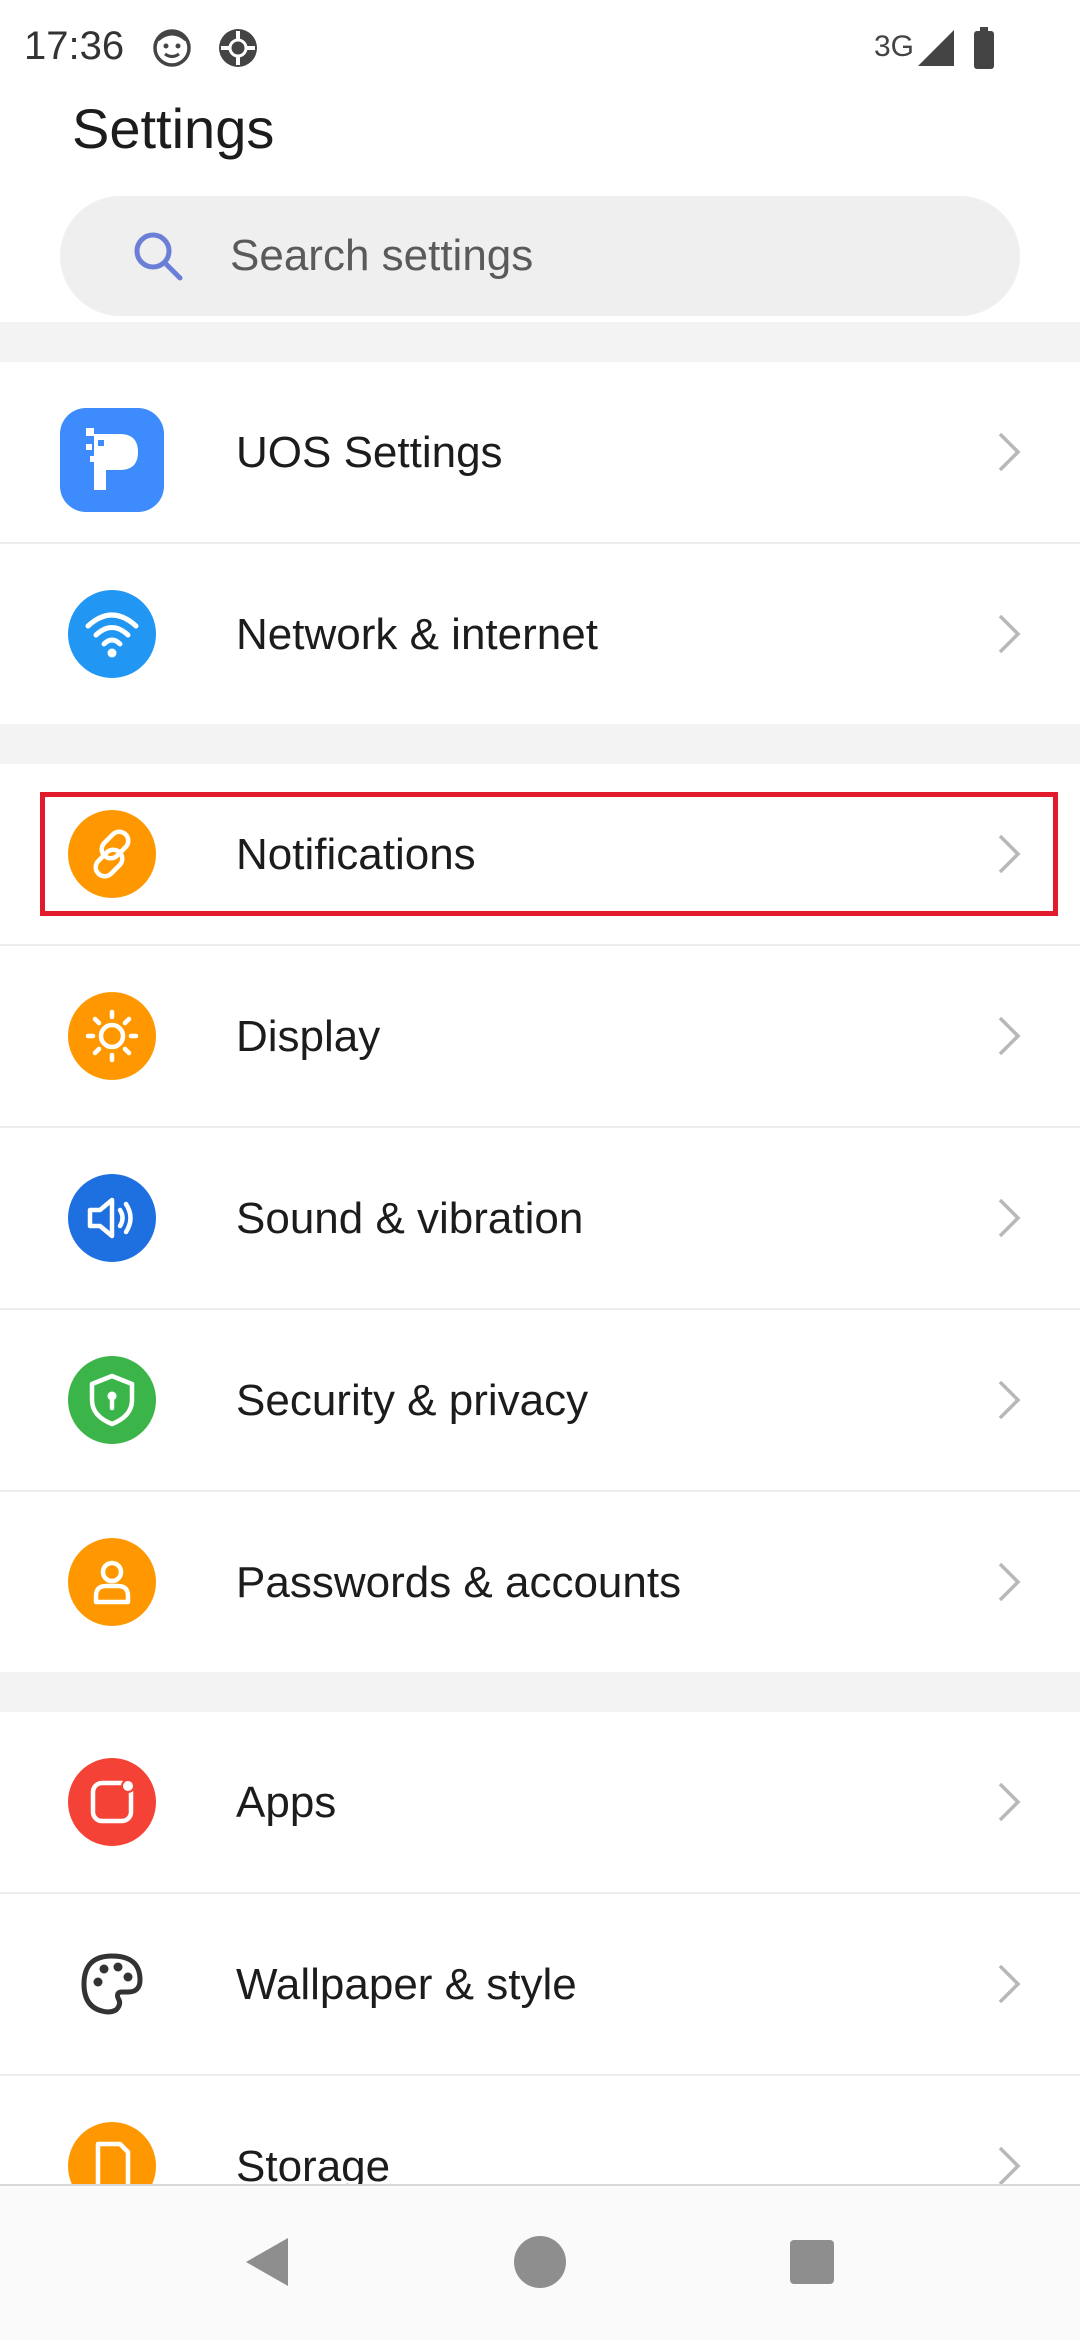 The image size is (1080, 2340). I want to click on navigation-bar, so click(540, 2262).